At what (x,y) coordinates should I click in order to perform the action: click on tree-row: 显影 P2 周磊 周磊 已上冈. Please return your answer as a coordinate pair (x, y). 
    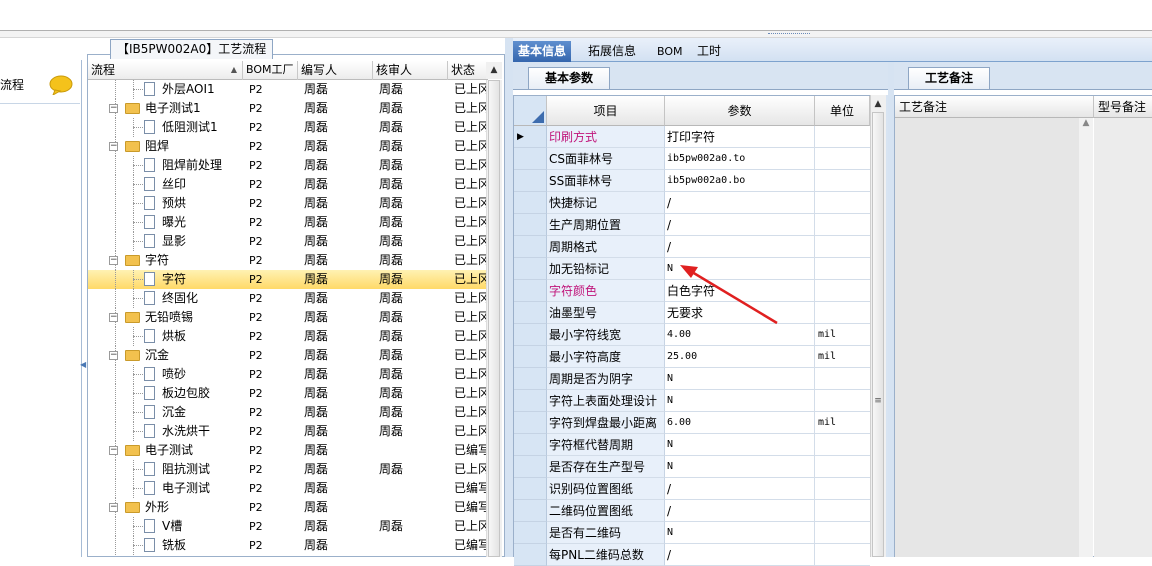
    Looking at the image, I should click on (288, 241).